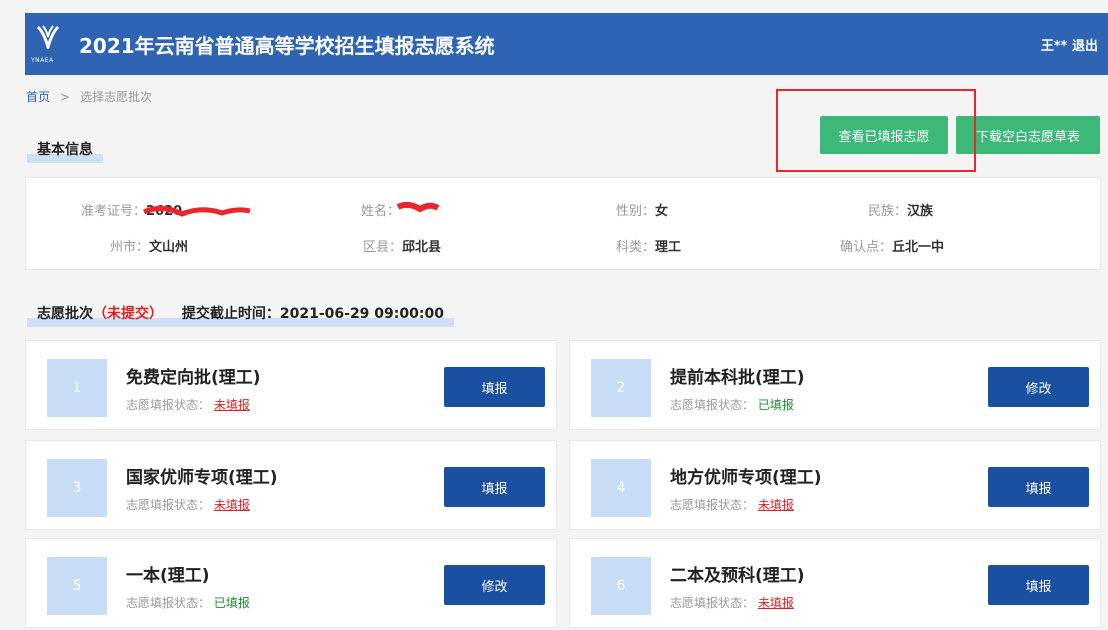 The height and width of the screenshot is (630, 1108). What do you see at coordinates (668, 247) in the screenshot?
I see `subject-value: 理工` at bounding box center [668, 247].